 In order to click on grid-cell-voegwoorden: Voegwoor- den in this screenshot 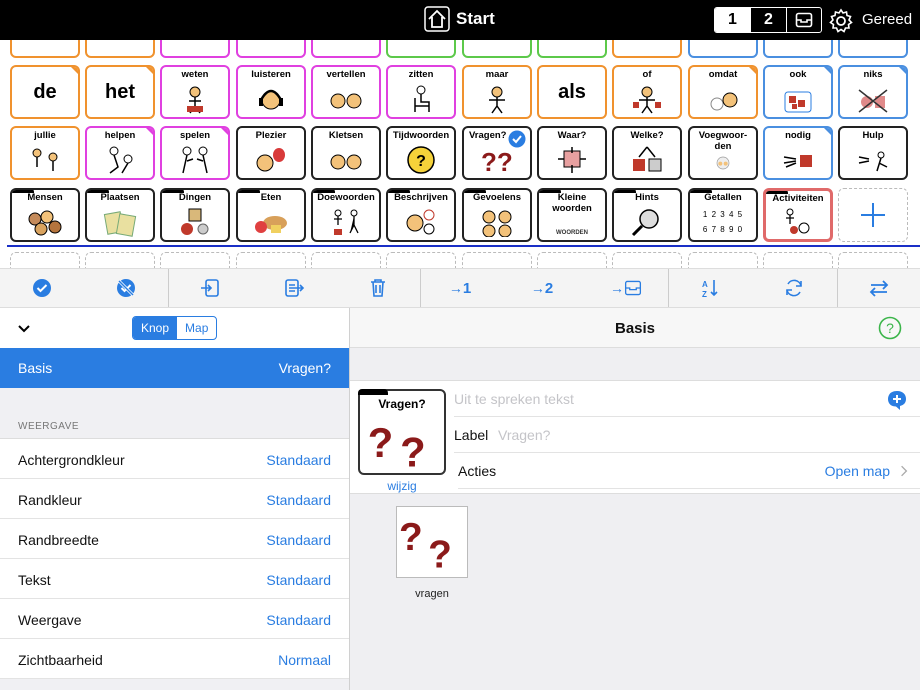, I will do `click(723, 153)`.